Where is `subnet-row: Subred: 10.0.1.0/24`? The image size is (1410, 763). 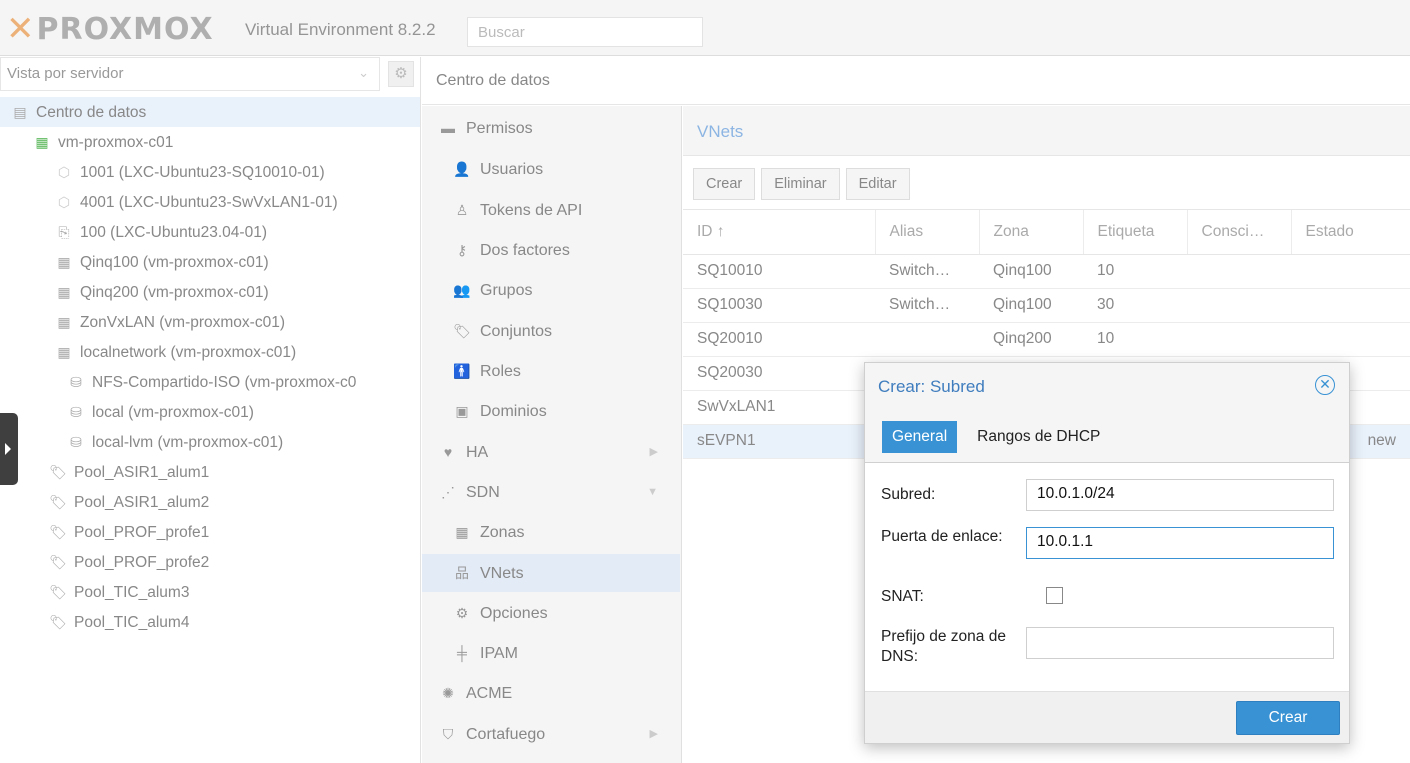 subnet-row: Subred: 10.0.1.0/24 is located at coordinates (1108, 495).